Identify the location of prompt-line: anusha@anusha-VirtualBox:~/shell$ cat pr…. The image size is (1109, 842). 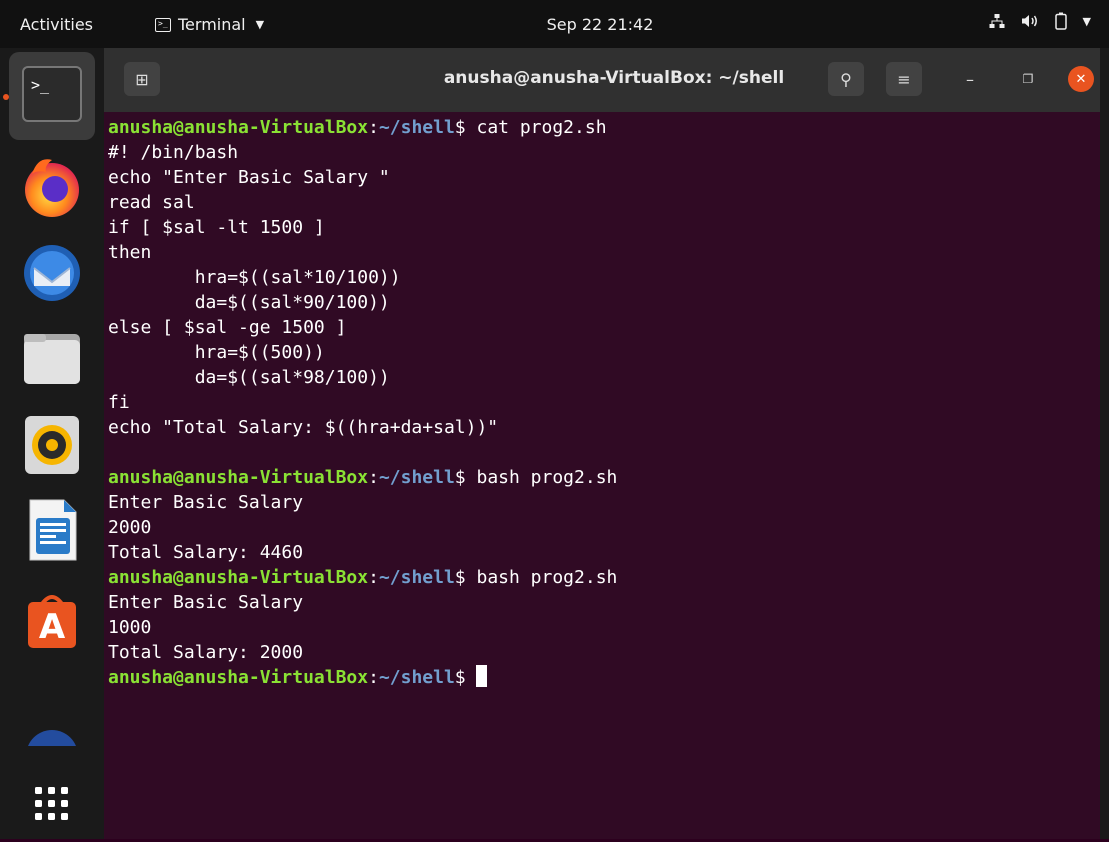
(604, 127).